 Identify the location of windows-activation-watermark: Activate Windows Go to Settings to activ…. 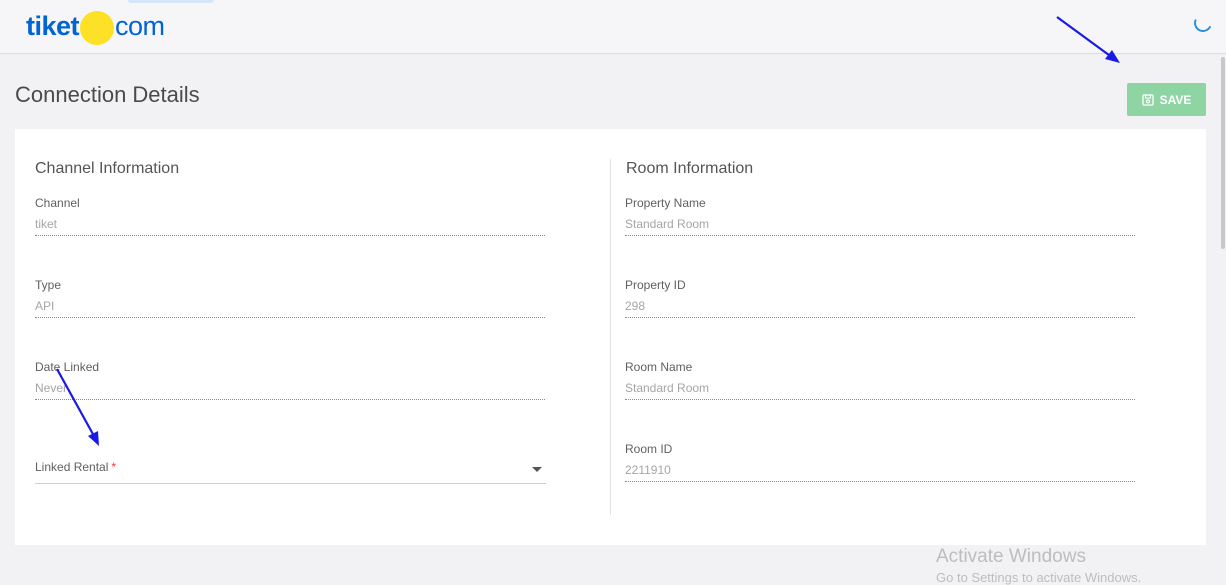
(1038, 565).